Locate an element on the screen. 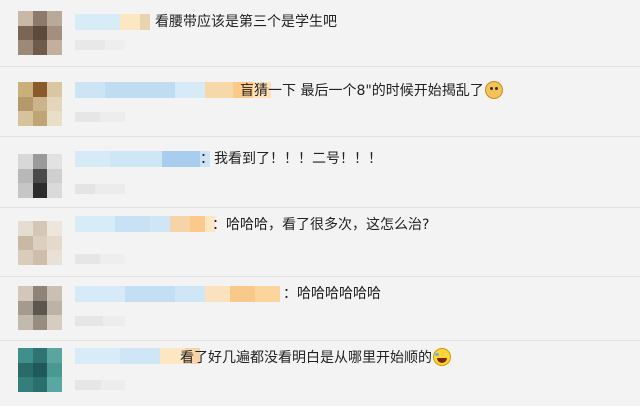 The height and width of the screenshot is (406, 640). comment-text: 盲猜一下 最后一个8"的时候开始揭乱了 is located at coordinates (371, 90).